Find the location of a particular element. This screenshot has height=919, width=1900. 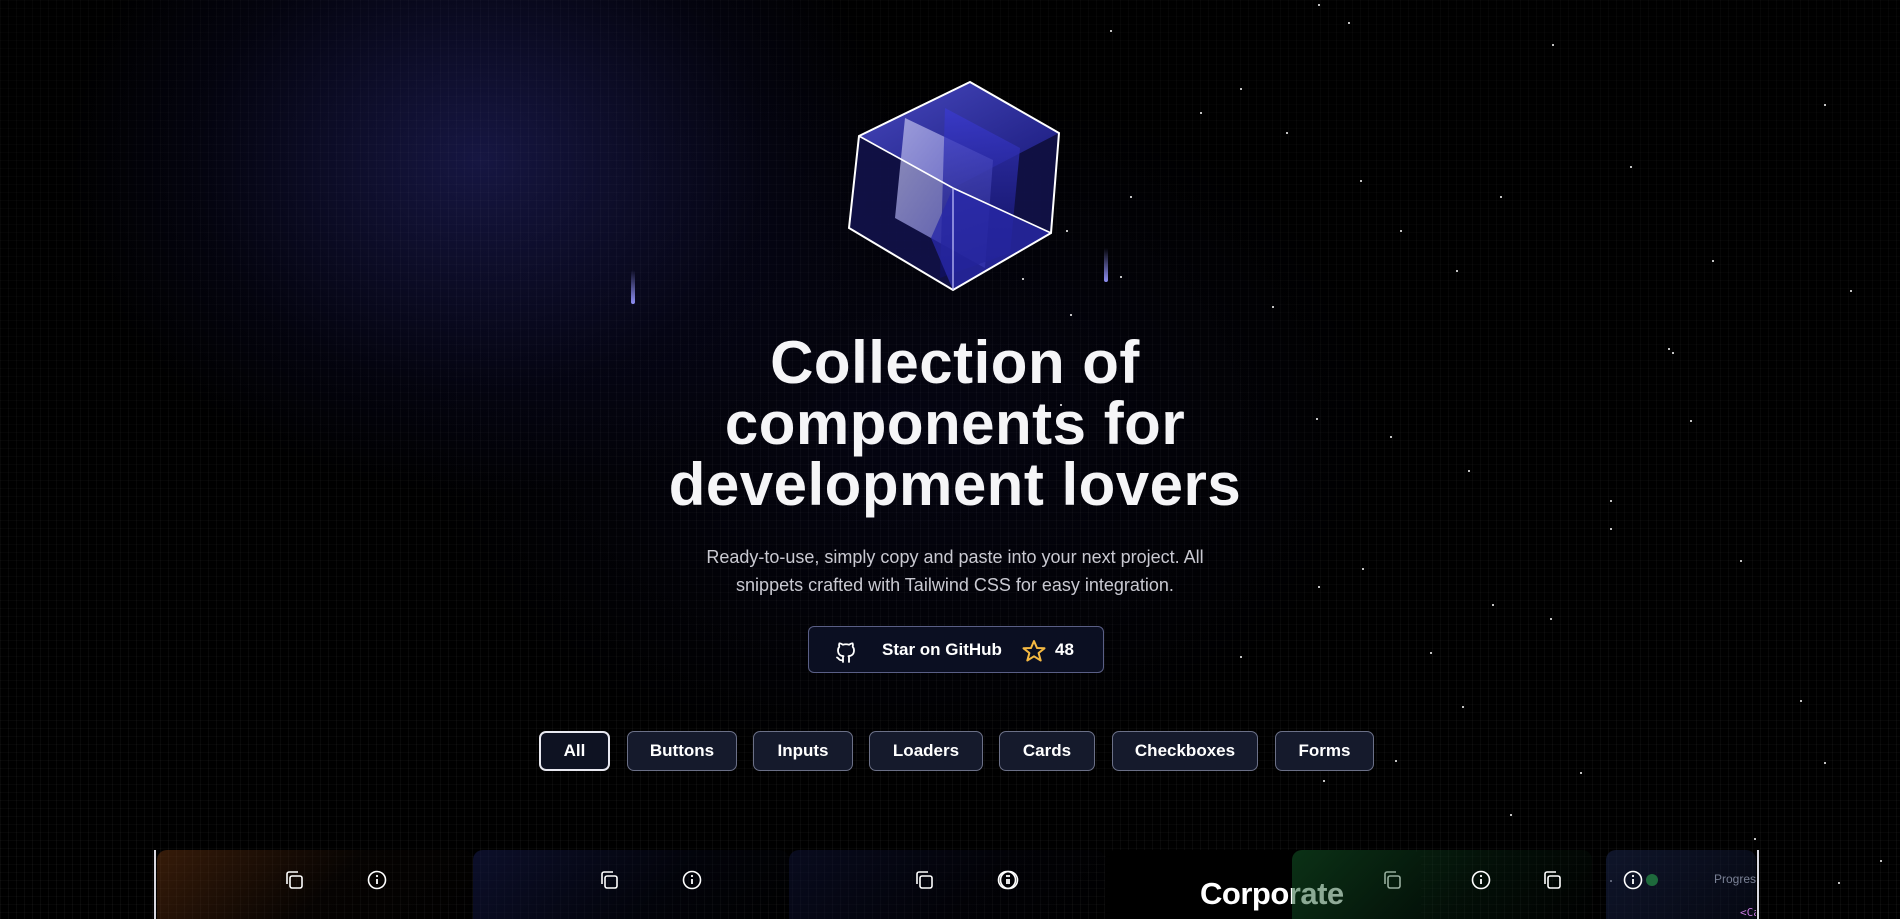

filter-loaders: Loaders is located at coordinates (926, 751).